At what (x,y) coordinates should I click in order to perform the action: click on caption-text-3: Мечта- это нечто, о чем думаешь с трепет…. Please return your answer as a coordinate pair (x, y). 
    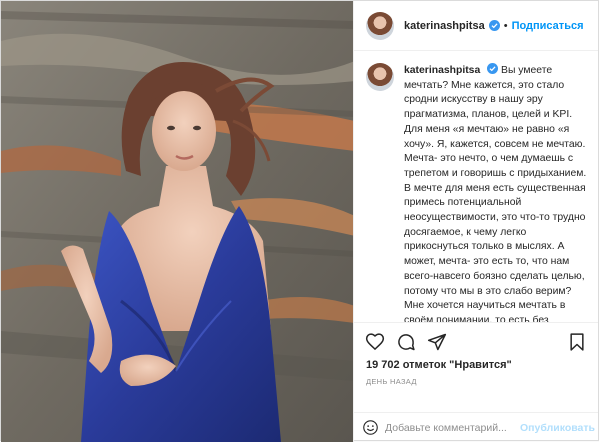
    Looking at the image, I should click on (495, 225).